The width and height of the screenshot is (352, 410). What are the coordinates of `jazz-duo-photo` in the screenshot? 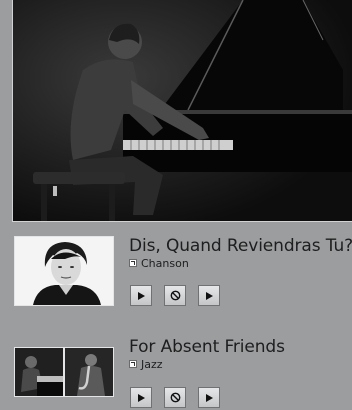 It's located at (64, 372).